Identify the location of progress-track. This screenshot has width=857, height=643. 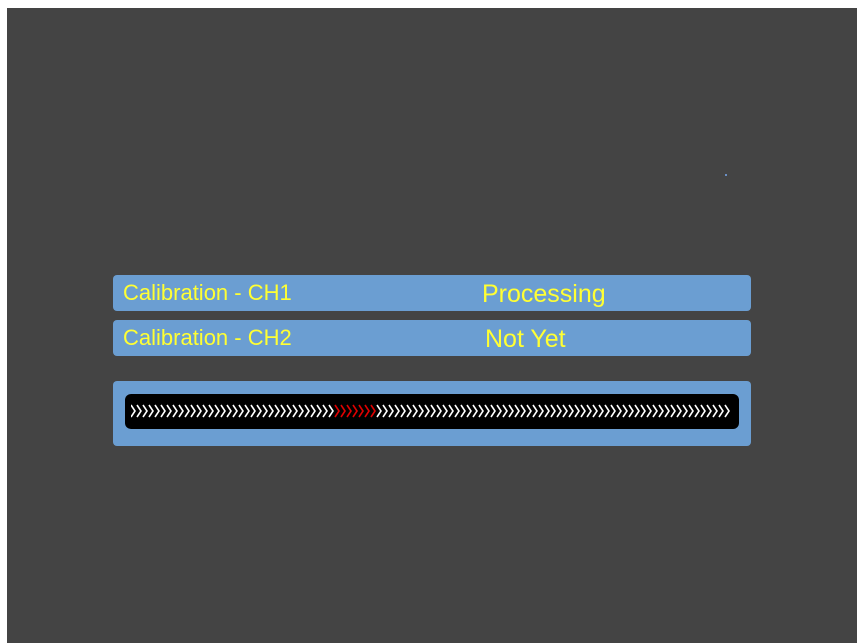
(432, 411).